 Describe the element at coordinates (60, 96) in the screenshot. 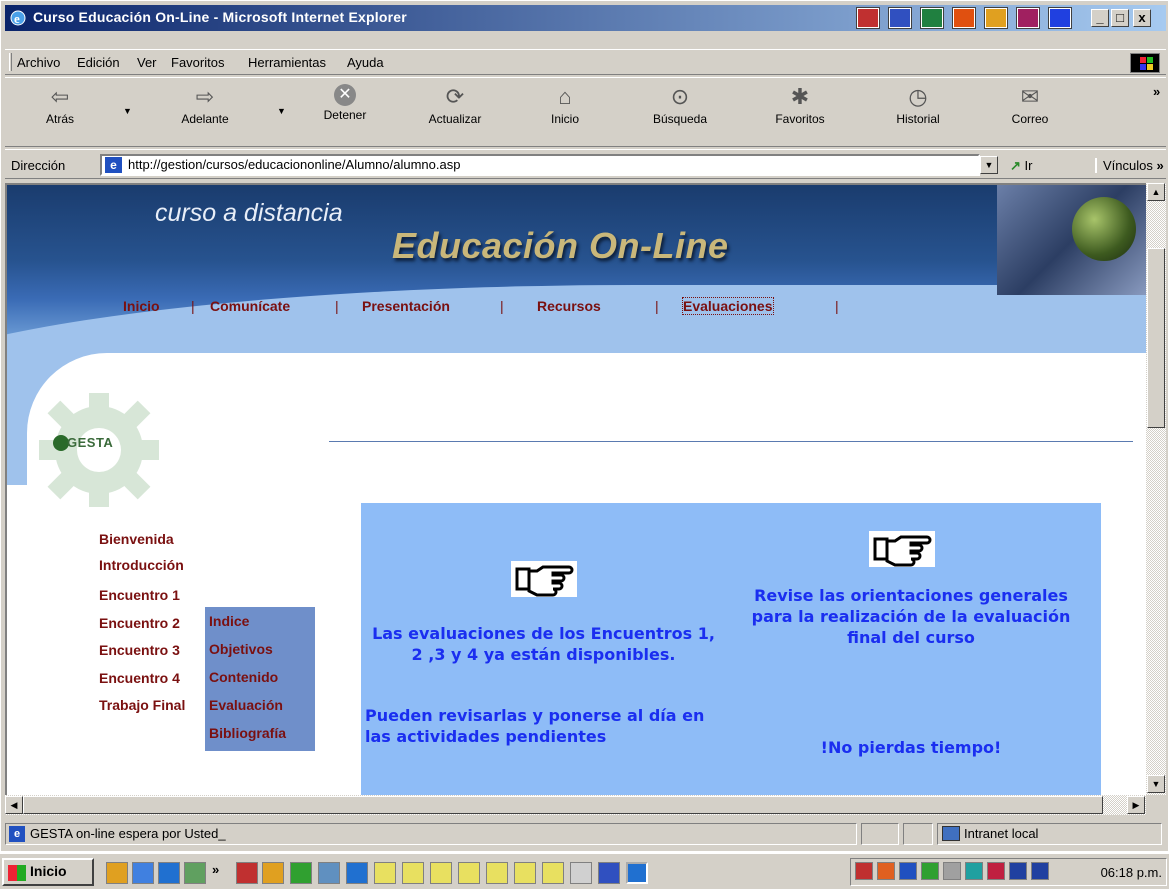

I see `back-arrow-icon: ⇦` at that location.